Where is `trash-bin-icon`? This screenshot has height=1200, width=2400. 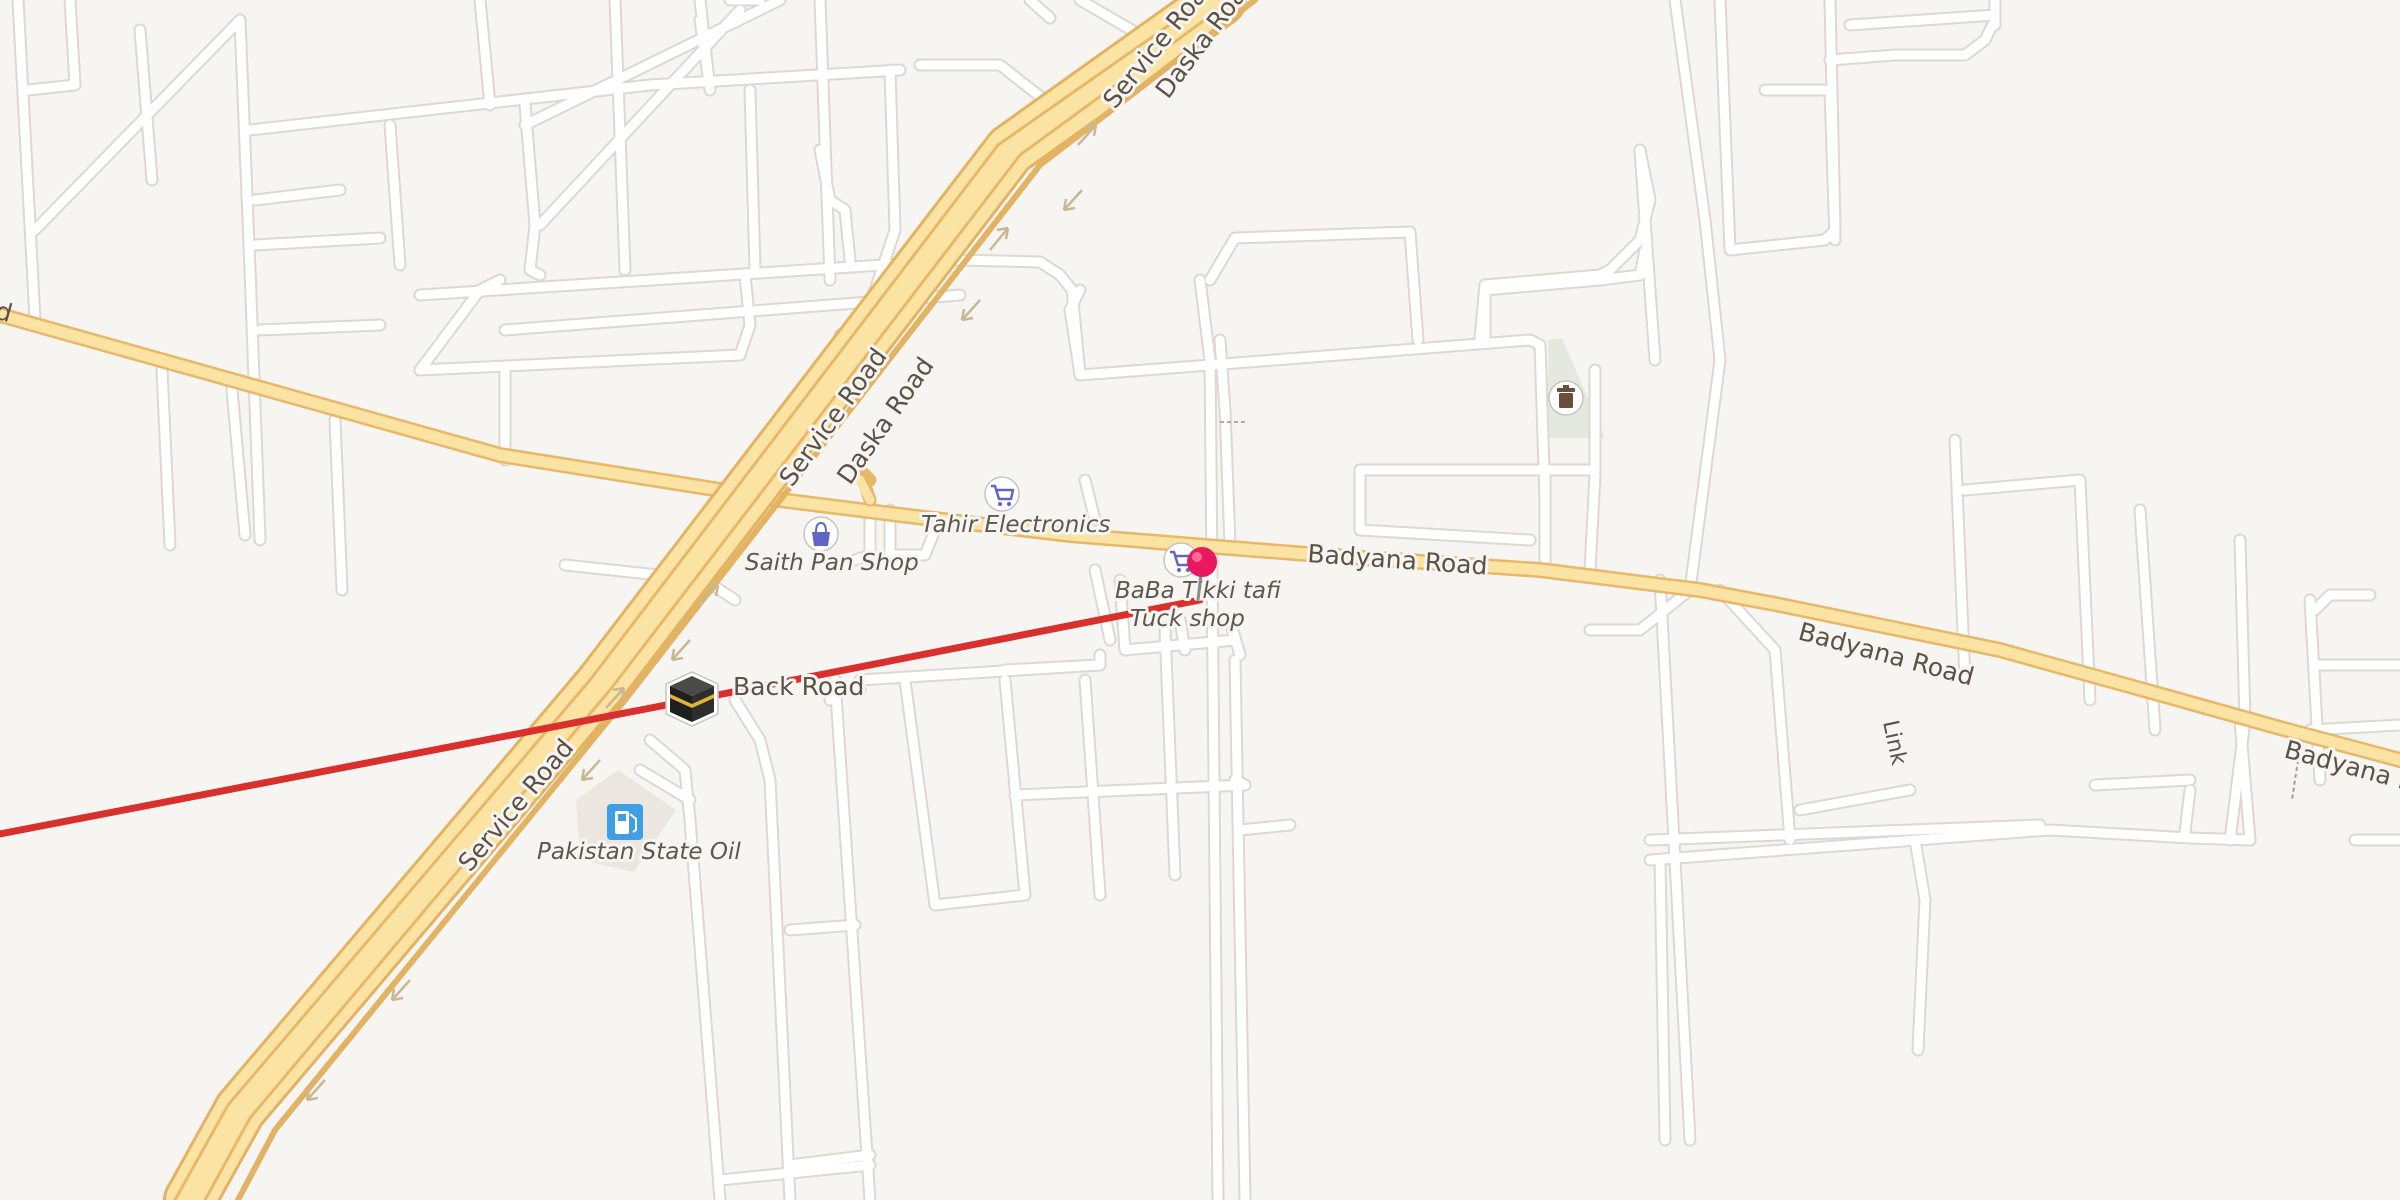
trash-bin-icon is located at coordinates (1566, 398).